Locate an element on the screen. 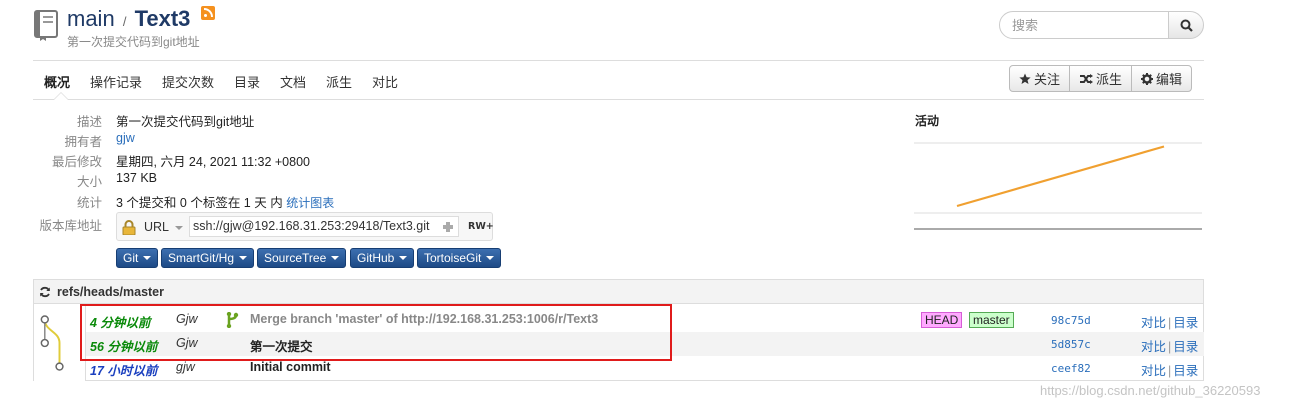 The width and height of the screenshot is (1301, 412). head-ref-badge: HEAD is located at coordinates (942, 320).